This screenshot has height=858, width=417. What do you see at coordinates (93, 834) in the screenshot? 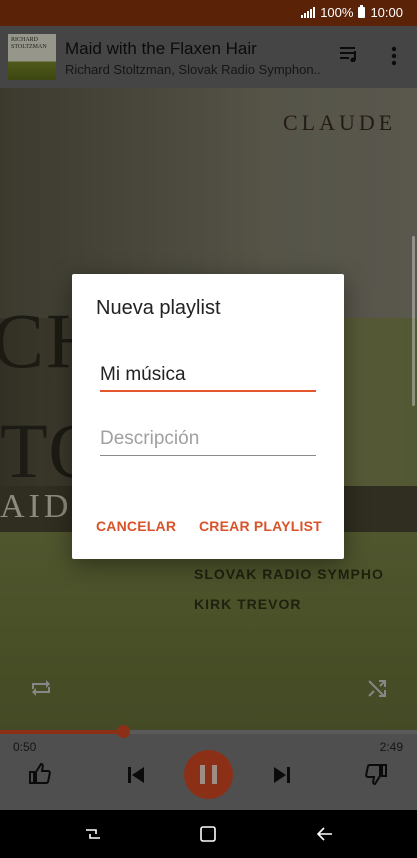
I see `recent-apps-icon` at bounding box center [93, 834].